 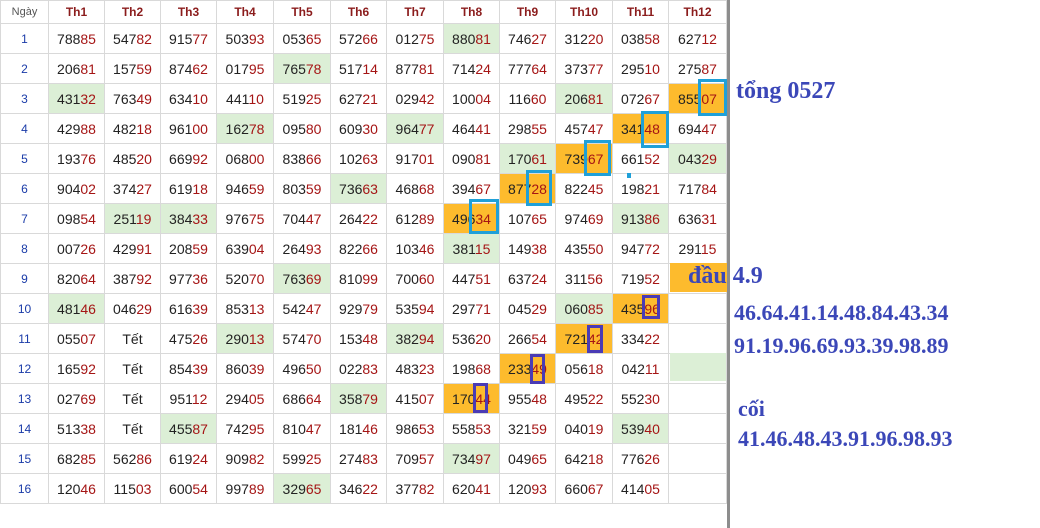 I want to click on result-cell: 38792, so click(x=132, y=278).